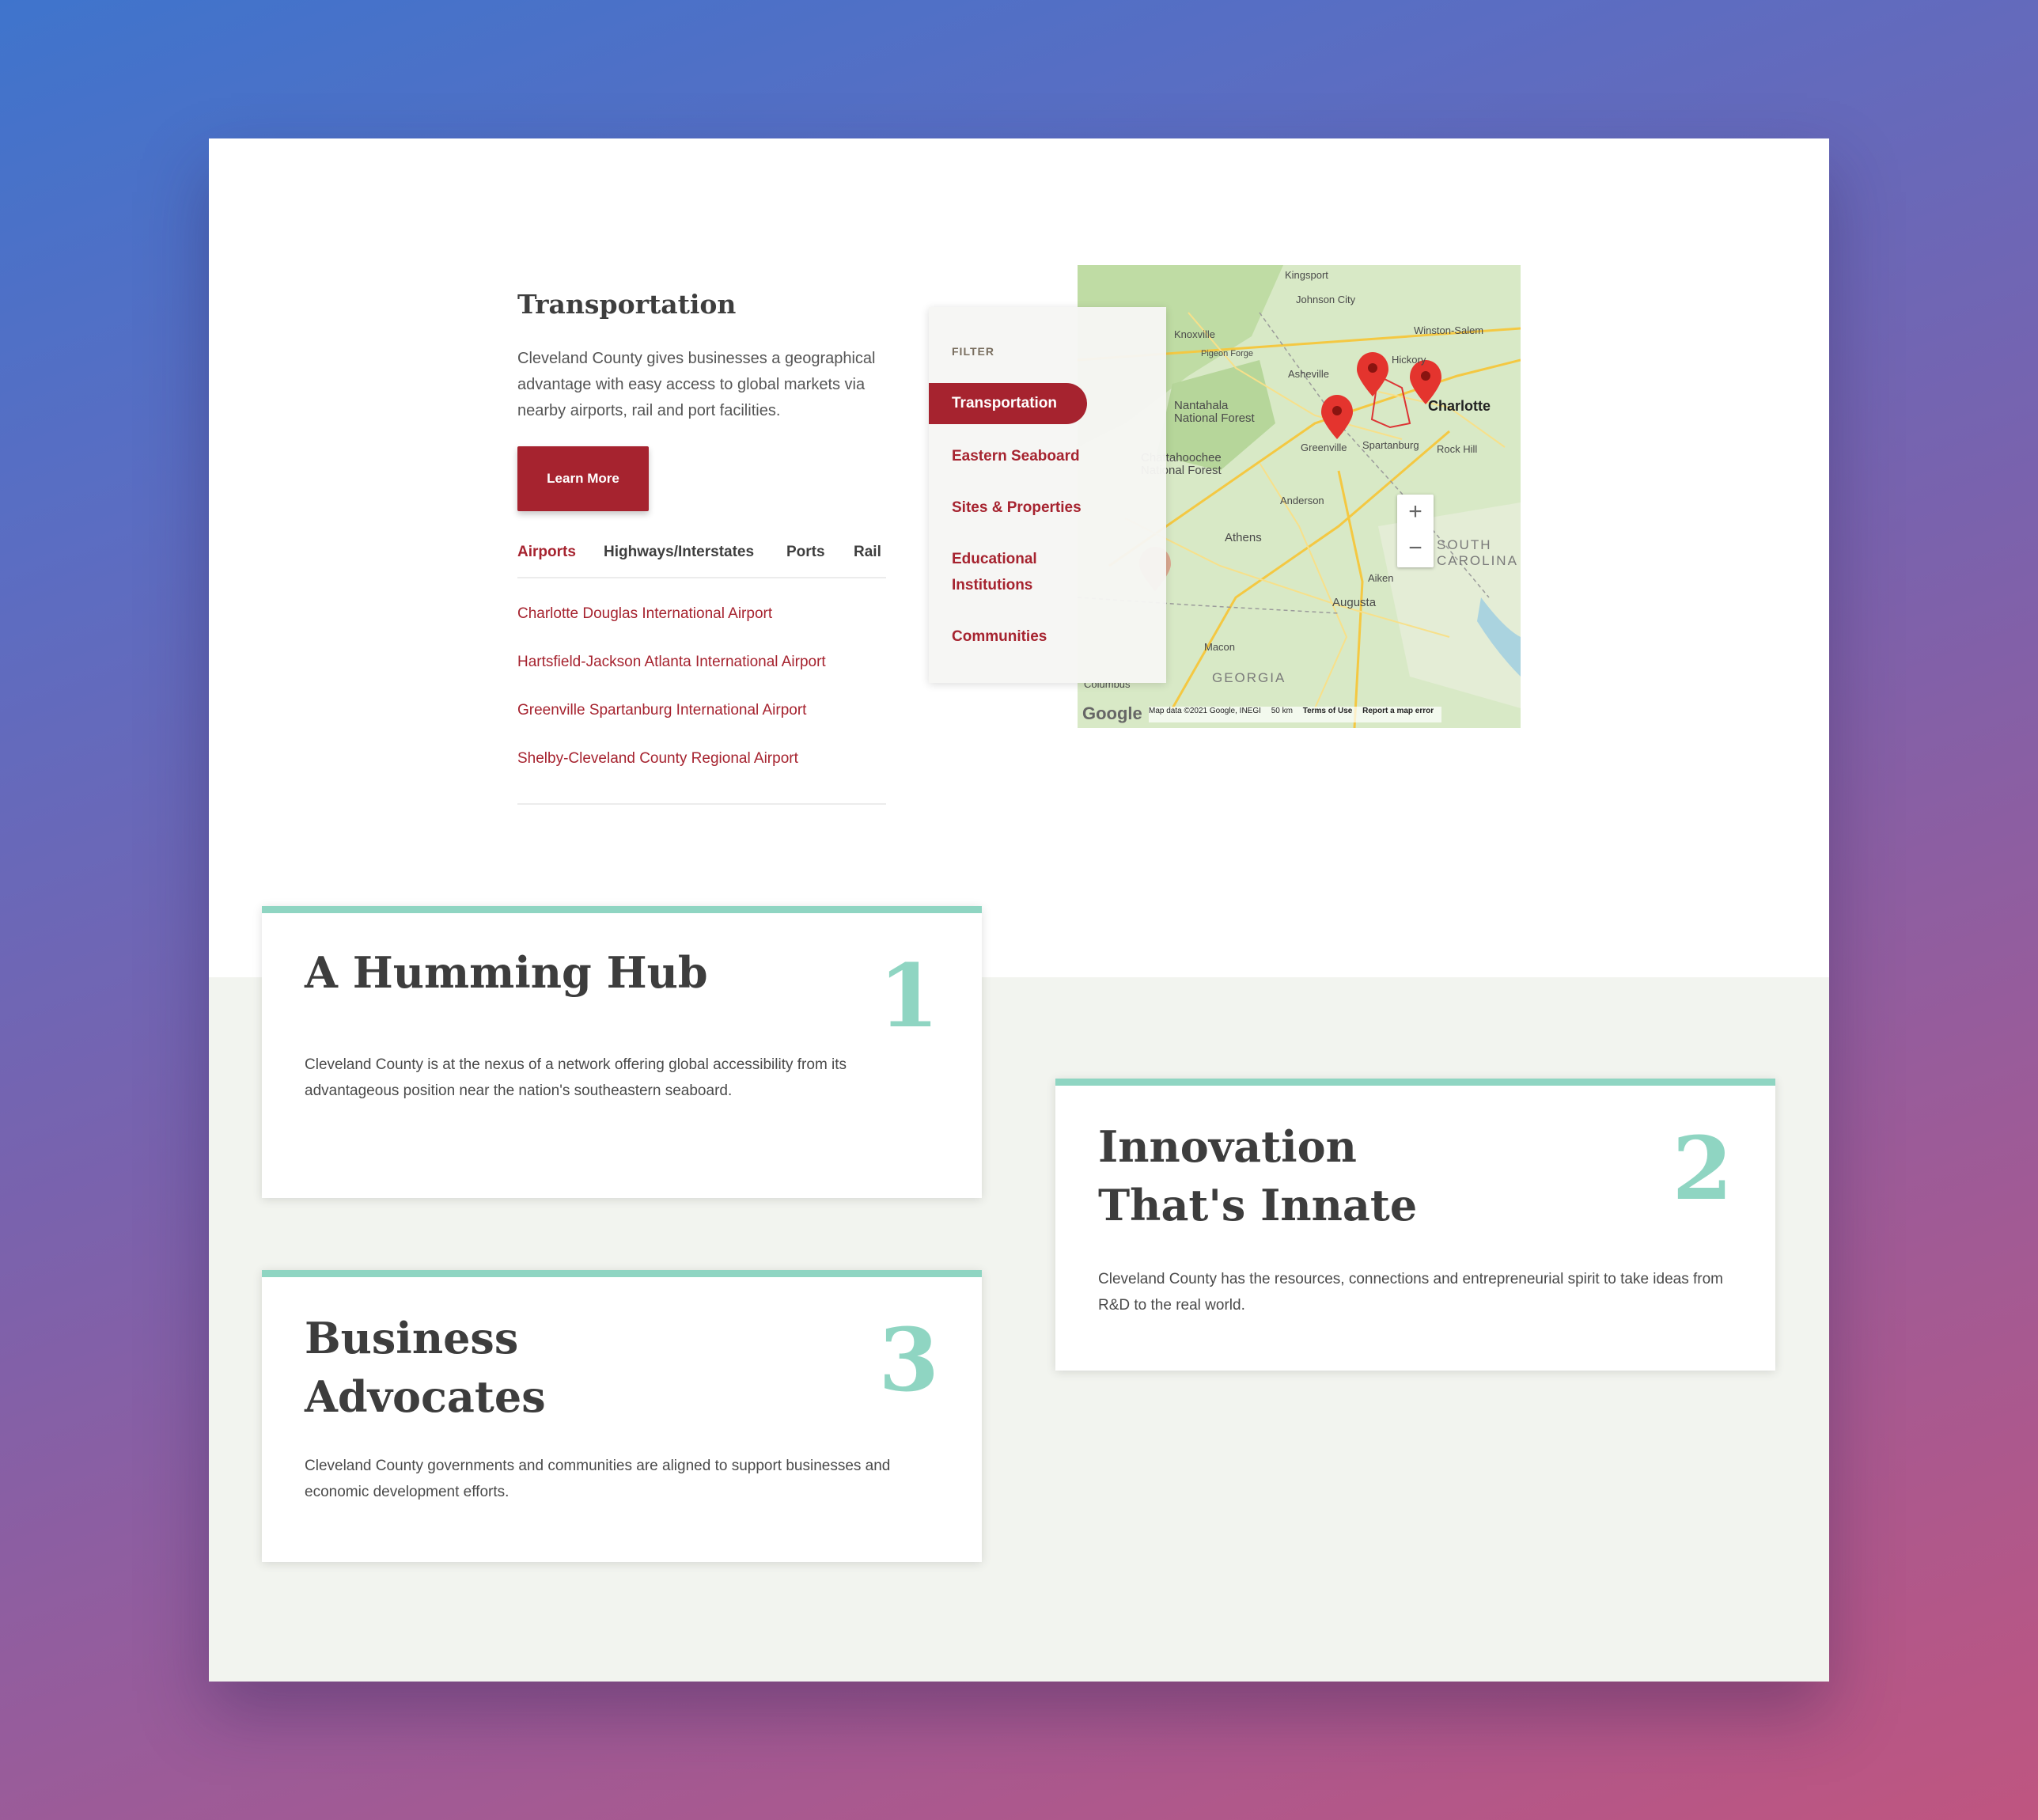 The height and width of the screenshot is (1820, 2038). What do you see at coordinates (1416, 513) in the screenshot?
I see `zoom-in-icon: +` at bounding box center [1416, 513].